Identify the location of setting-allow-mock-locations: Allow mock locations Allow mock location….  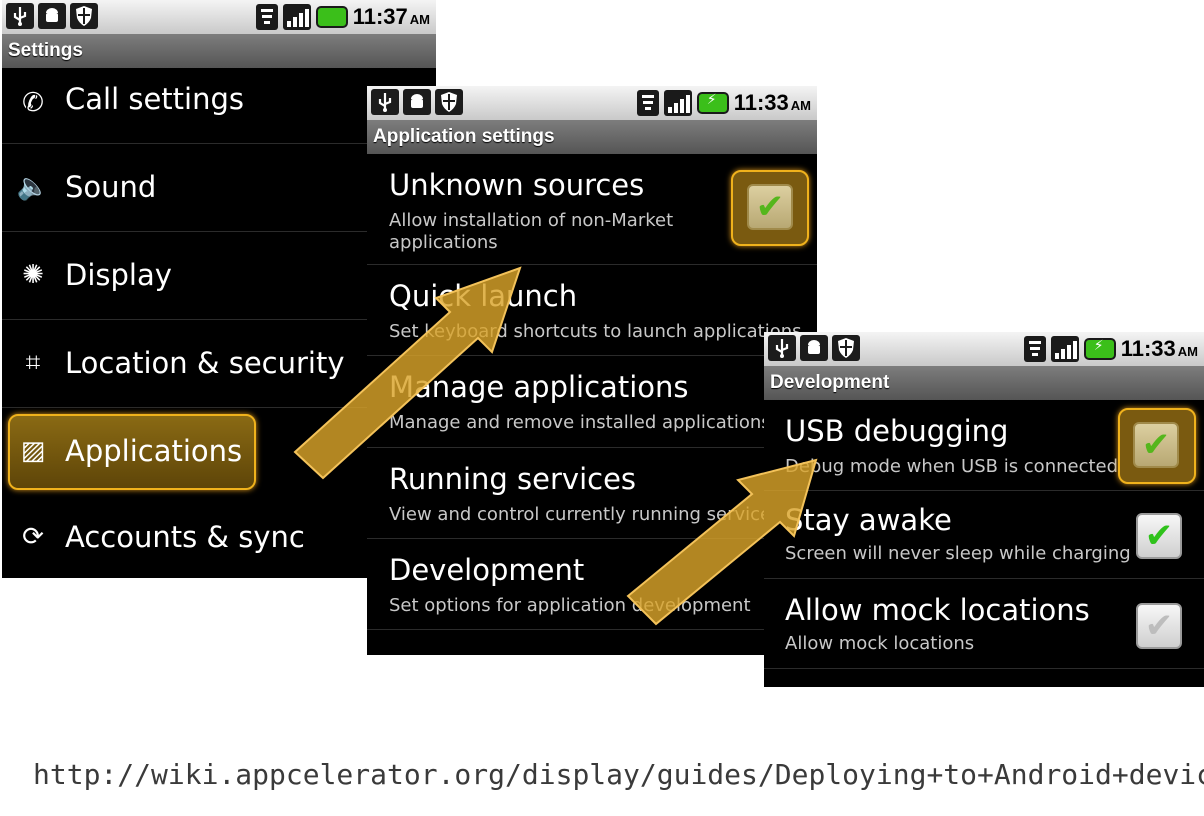
(984, 624).